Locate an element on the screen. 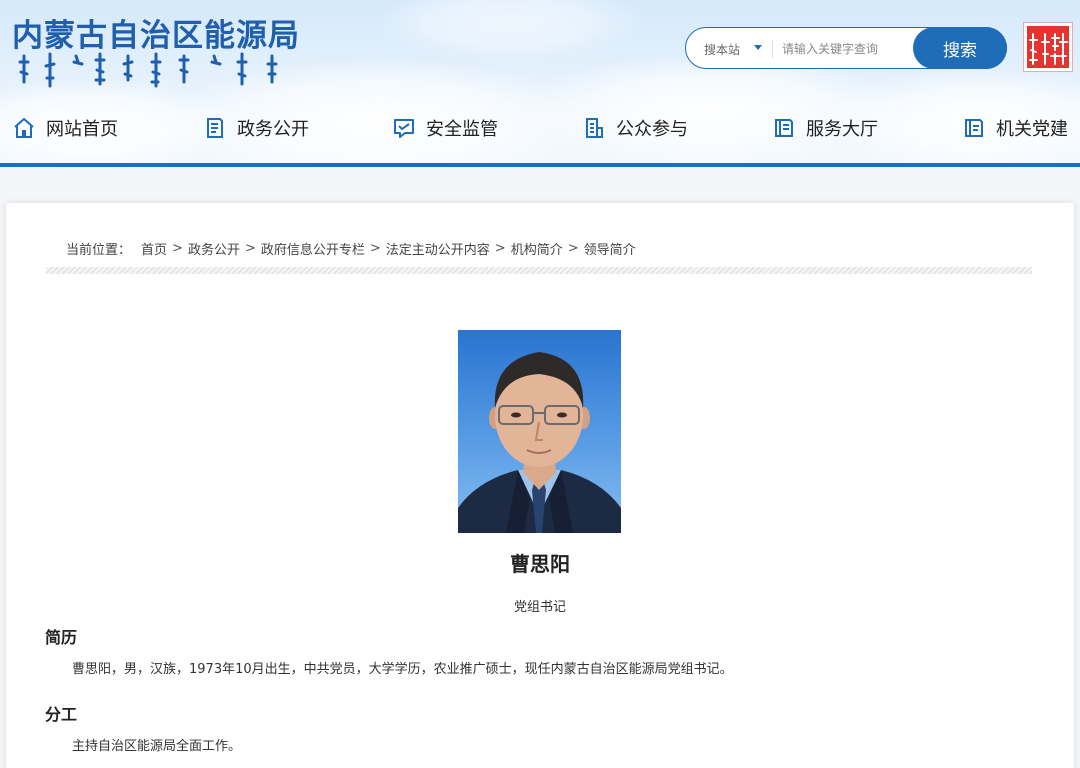  search-divider is located at coordinates (772, 49).